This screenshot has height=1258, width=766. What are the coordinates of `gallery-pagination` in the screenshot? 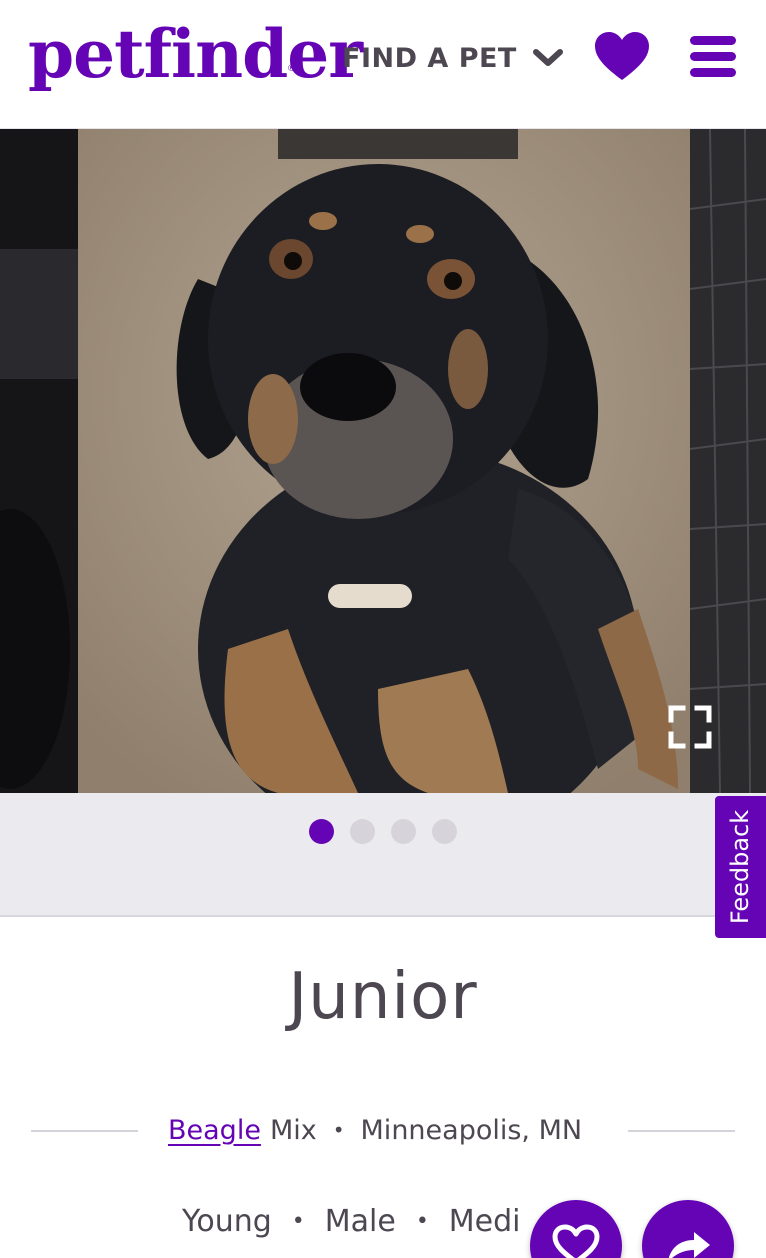 It's located at (383, 855).